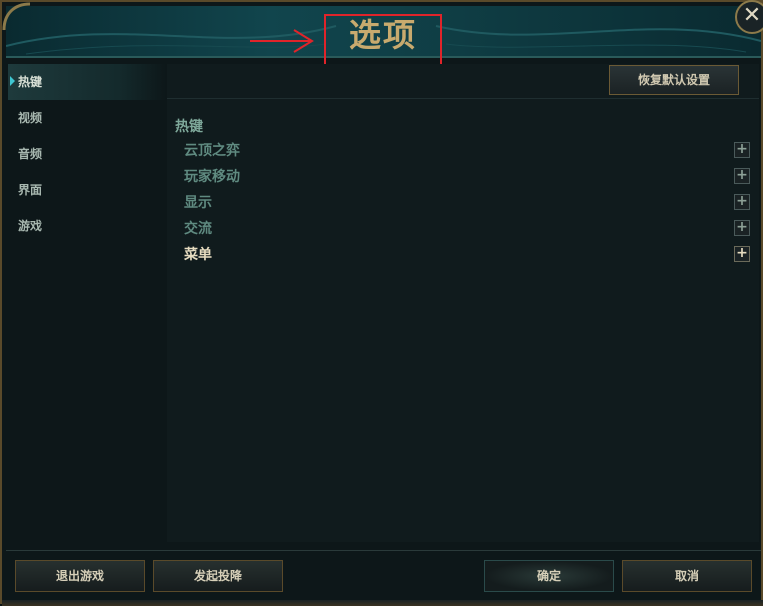 This screenshot has width=763, height=606. What do you see at coordinates (87, 118) in the screenshot?
I see `sidebar-item-video: 视频` at bounding box center [87, 118].